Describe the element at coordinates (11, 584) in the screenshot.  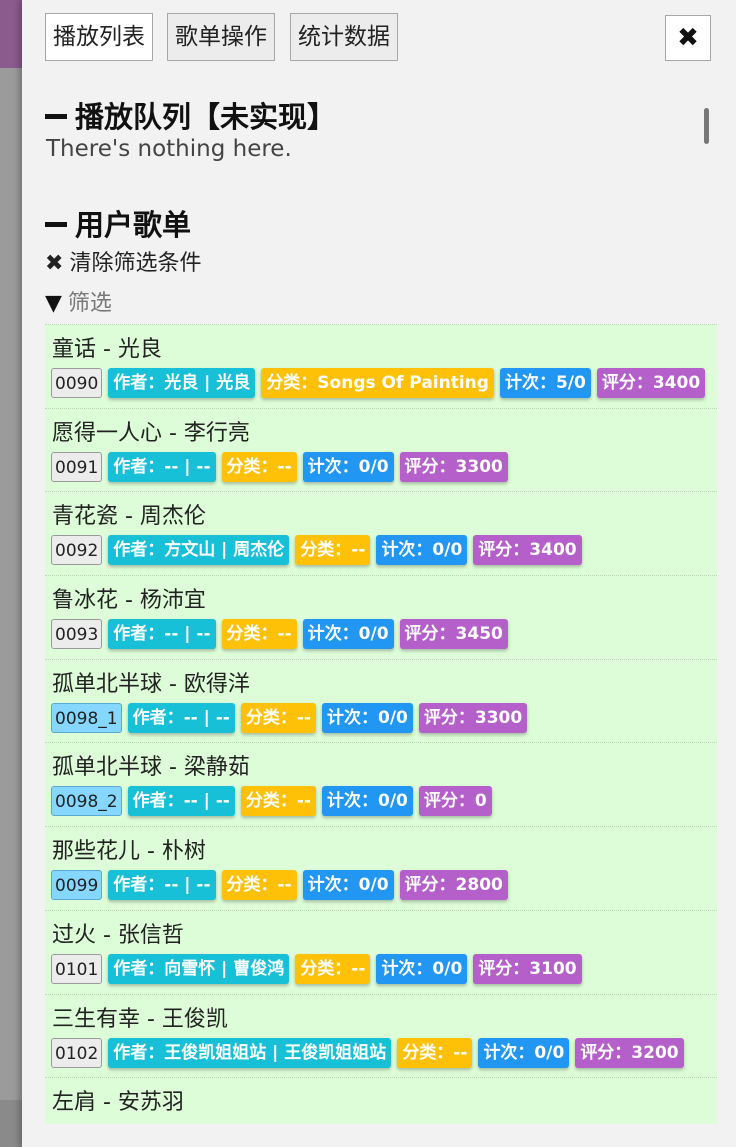
I see `backdrop-content` at that location.